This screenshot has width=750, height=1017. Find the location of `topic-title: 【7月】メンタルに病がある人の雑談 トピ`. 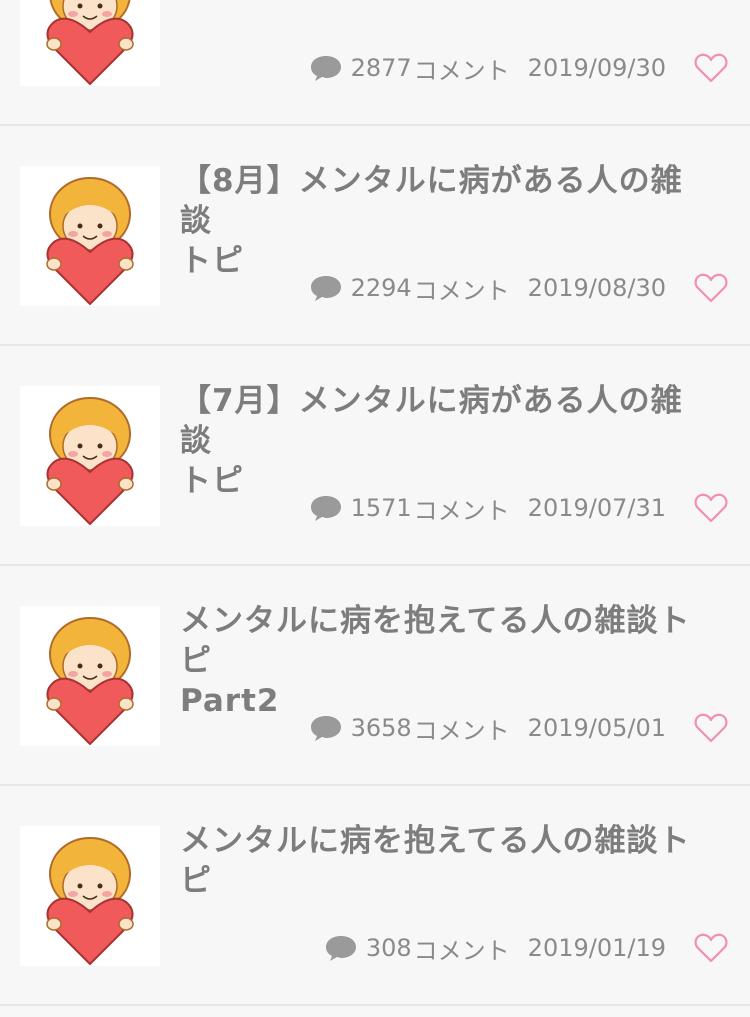

topic-title: 【7月】メンタルに病がある人の雑談 トピ is located at coordinates (440, 441).